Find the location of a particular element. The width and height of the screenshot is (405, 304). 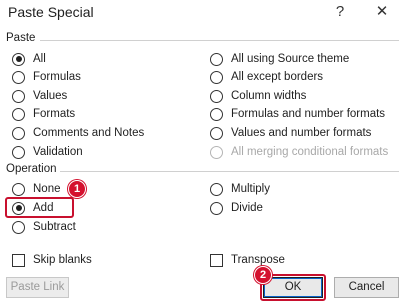

radio-option-comments-and-notes: Comments and Notes is located at coordinates (78, 133).